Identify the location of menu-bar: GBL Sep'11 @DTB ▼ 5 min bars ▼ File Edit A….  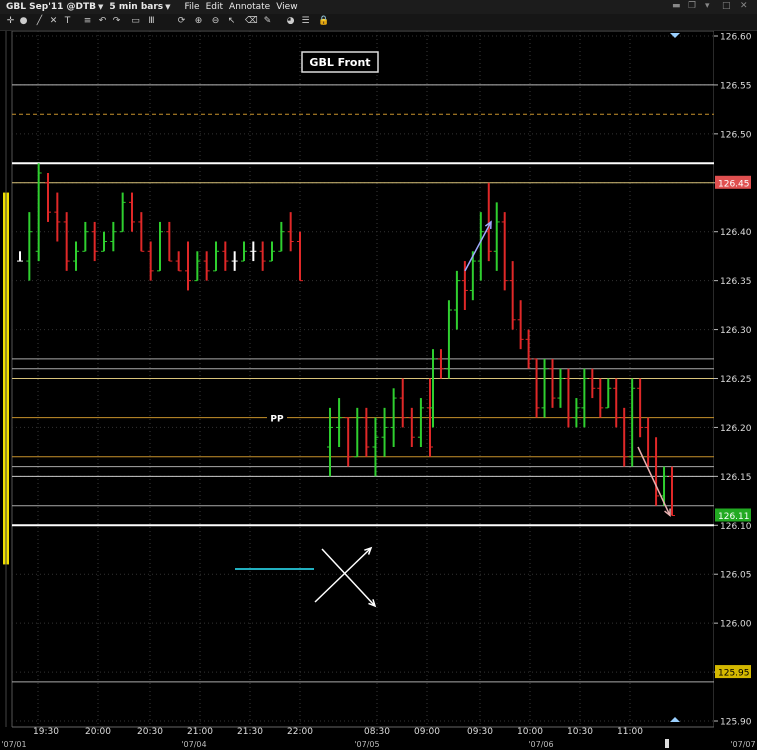
(378, 7).